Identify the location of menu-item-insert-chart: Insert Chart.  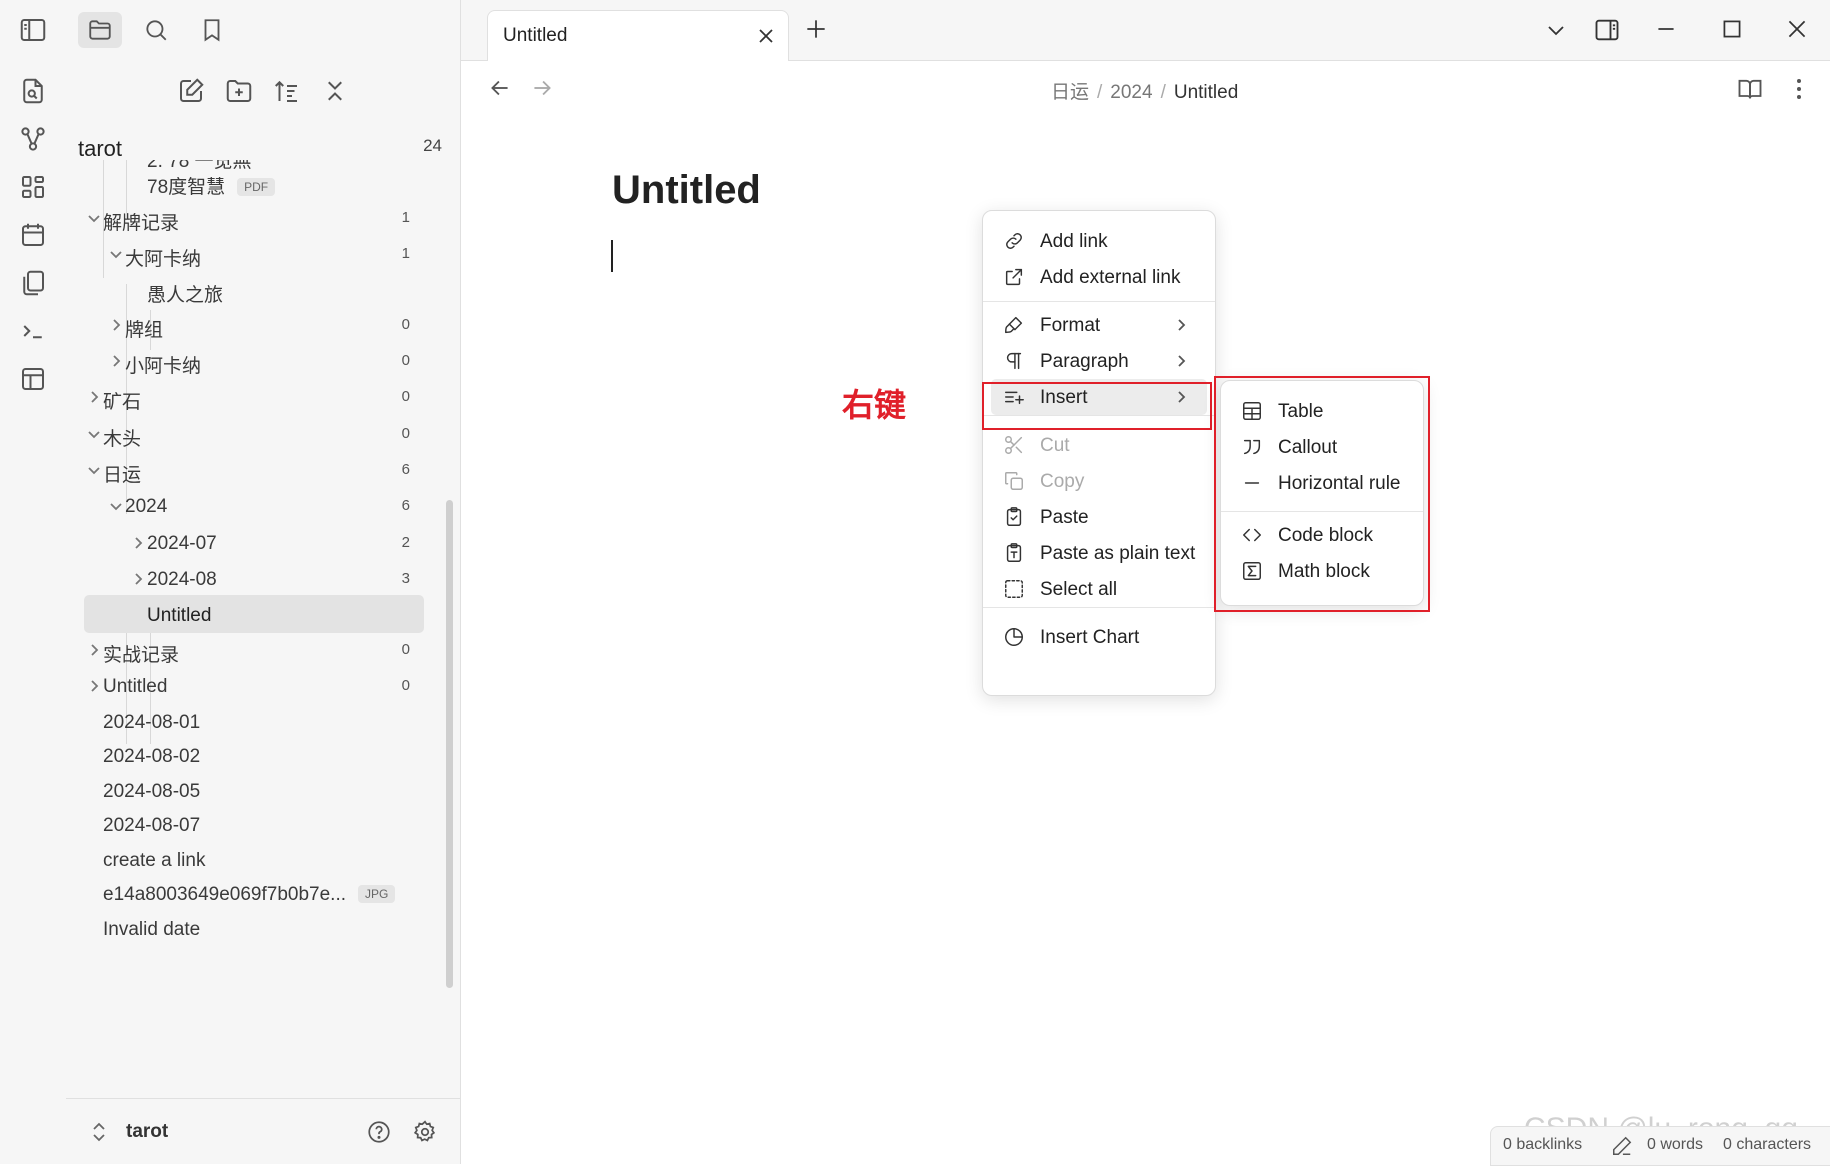
(1099, 637).